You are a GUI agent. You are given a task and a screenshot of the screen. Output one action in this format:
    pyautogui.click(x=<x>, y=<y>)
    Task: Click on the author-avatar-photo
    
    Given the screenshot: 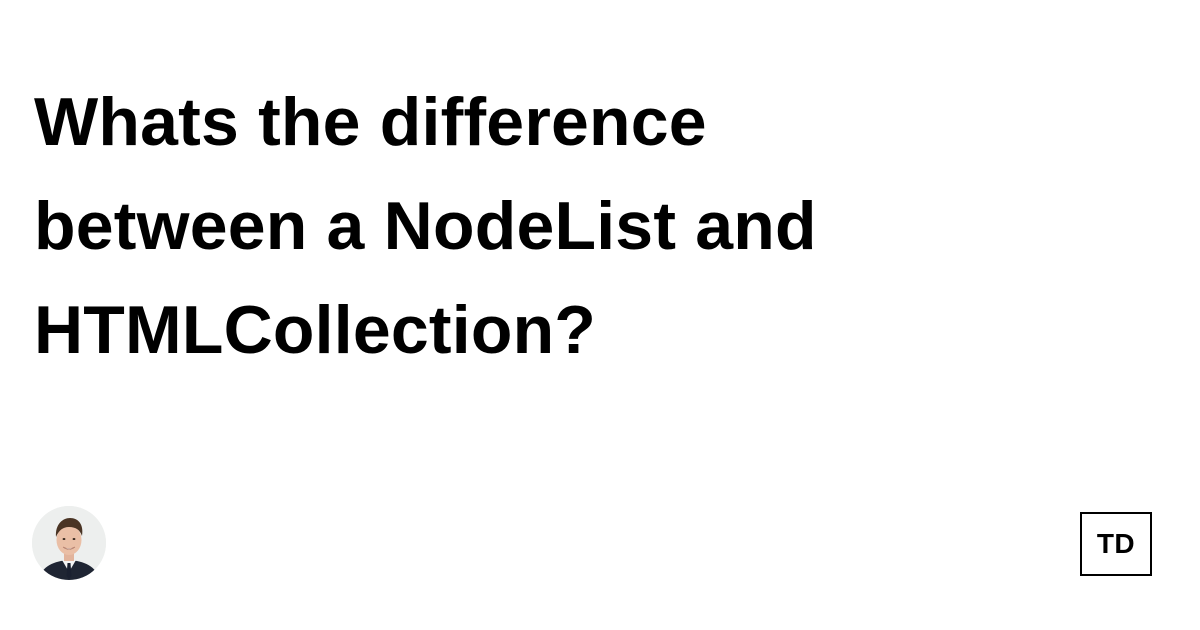 What is the action you would take?
    pyautogui.click(x=69, y=543)
    